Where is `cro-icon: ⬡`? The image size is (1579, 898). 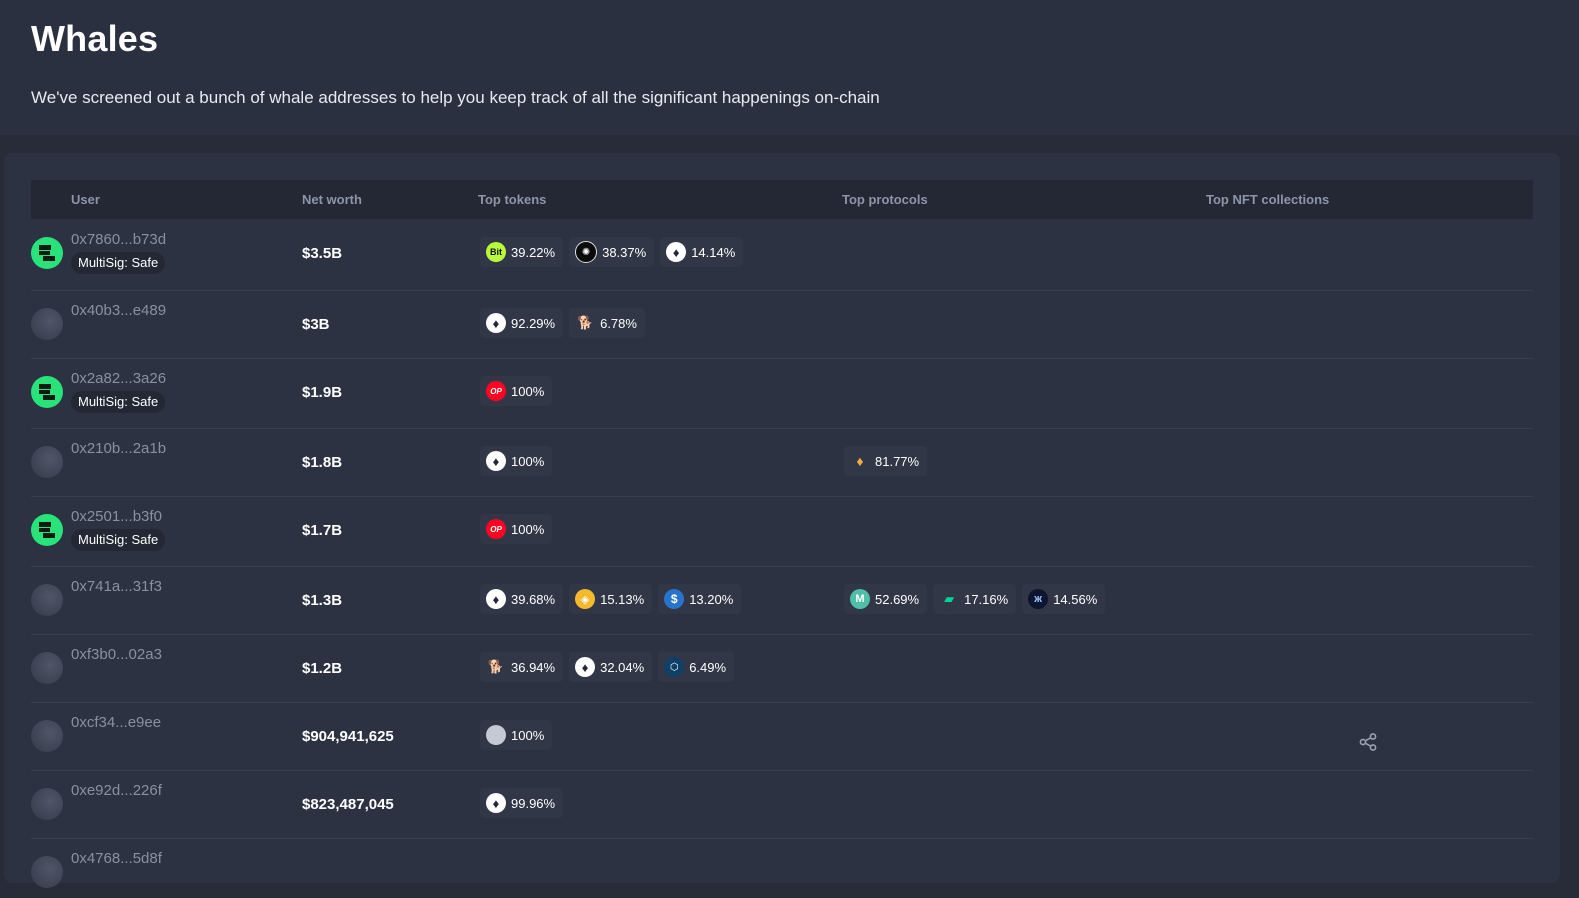
cro-icon: ⬡ is located at coordinates (674, 667).